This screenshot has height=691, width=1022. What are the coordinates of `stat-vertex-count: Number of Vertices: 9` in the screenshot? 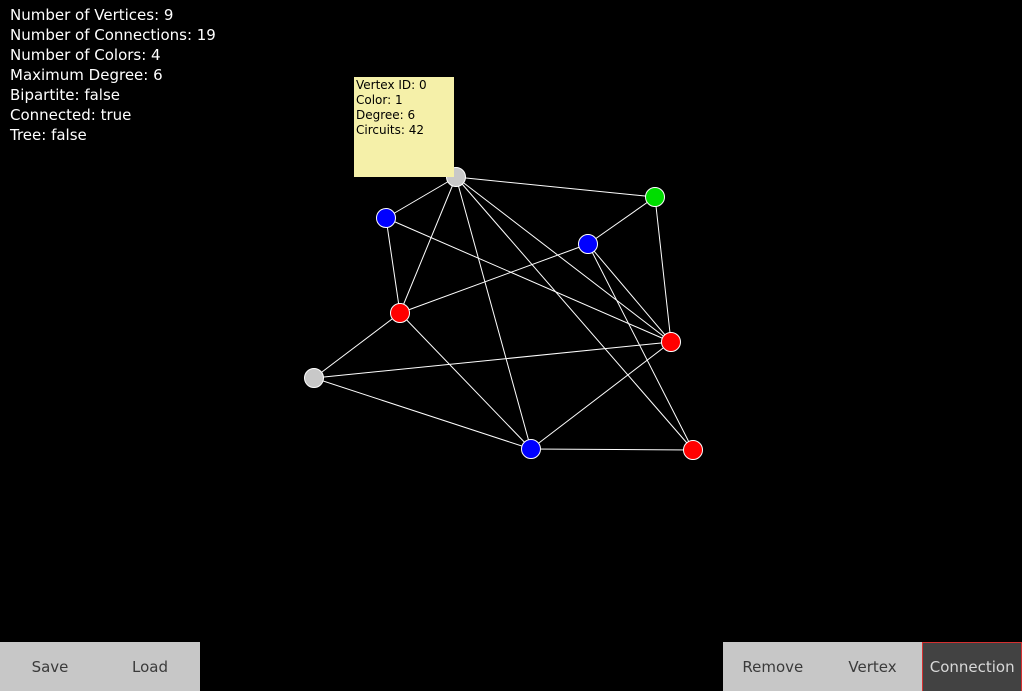 It's located at (92, 15).